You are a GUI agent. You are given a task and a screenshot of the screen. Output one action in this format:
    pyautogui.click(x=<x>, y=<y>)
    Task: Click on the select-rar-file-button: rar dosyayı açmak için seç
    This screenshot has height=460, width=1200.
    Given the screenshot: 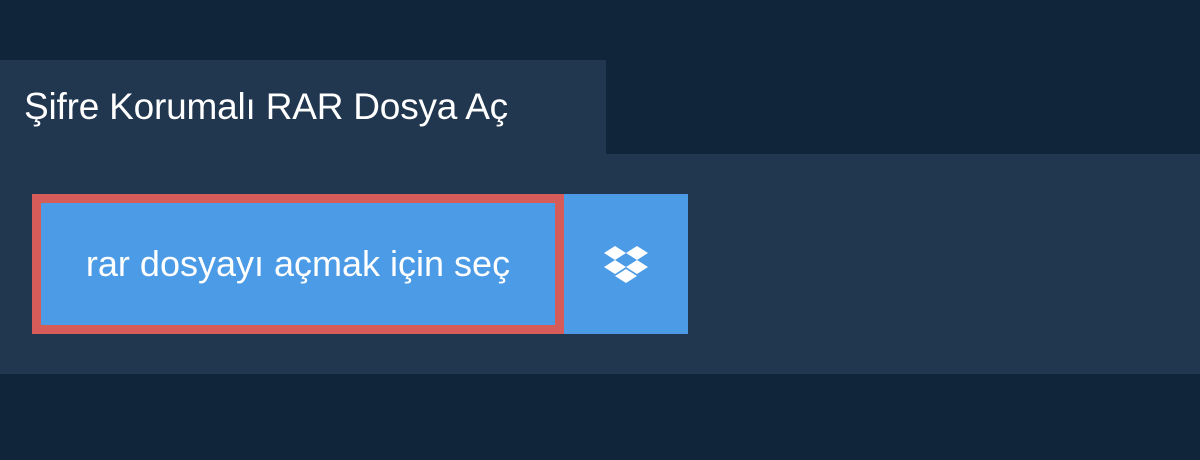 What is the action you would take?
    pyautogui.click(x=298, y=264)
    